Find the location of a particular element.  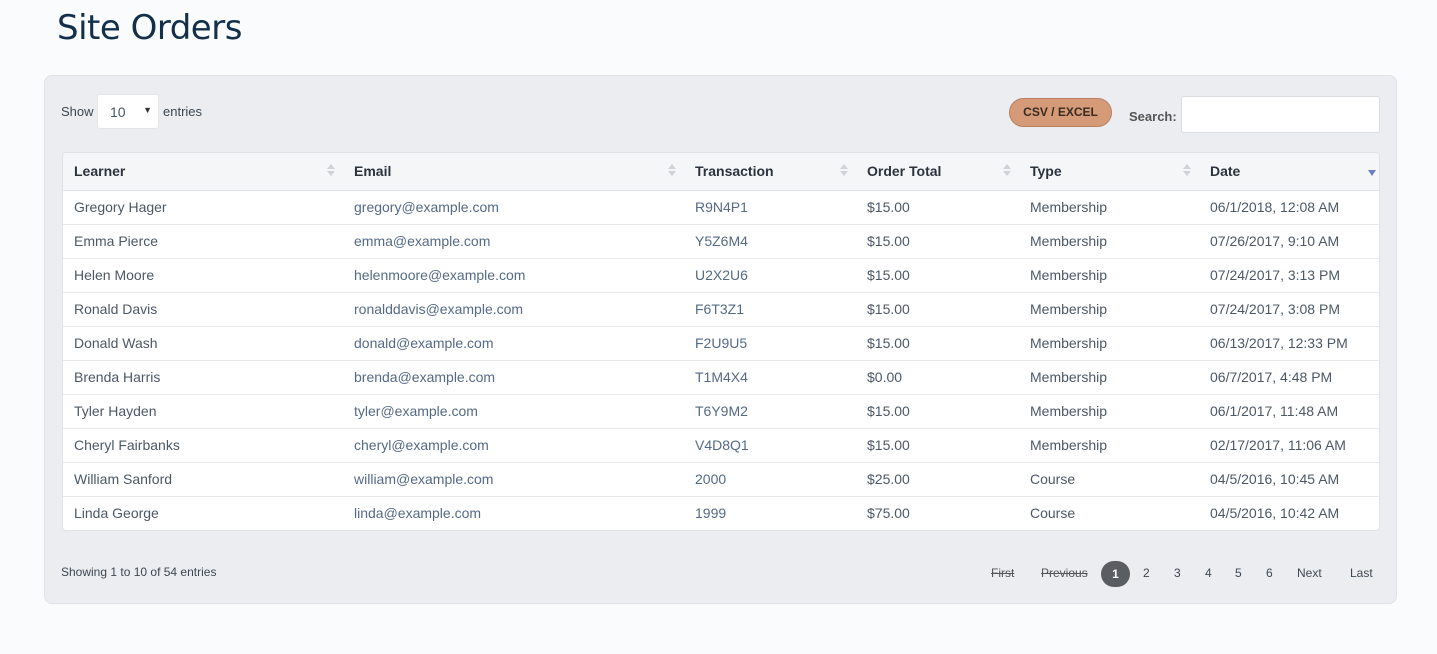

pagination-page-3: 3 is located at coordinates (1177, 573).